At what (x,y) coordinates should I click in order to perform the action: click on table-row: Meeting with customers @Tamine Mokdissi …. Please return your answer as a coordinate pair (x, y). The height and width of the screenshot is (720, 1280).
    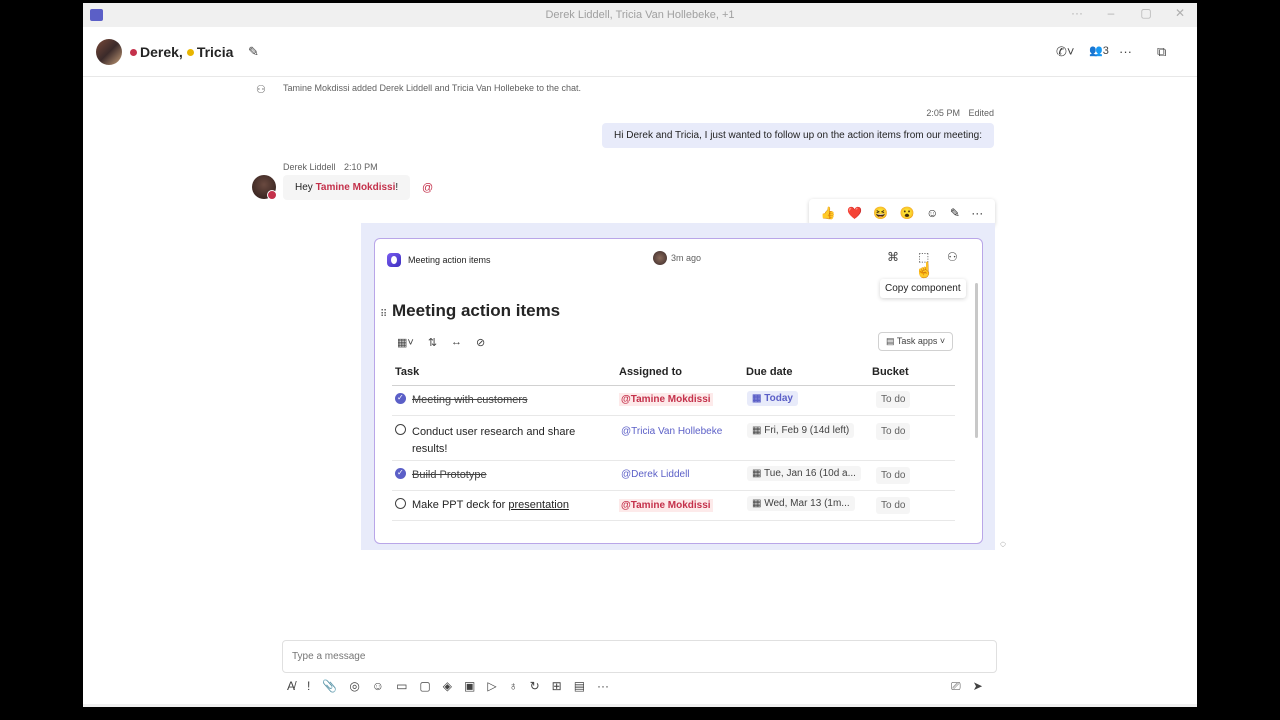
    Looking at the image, I should click on (673, 401).